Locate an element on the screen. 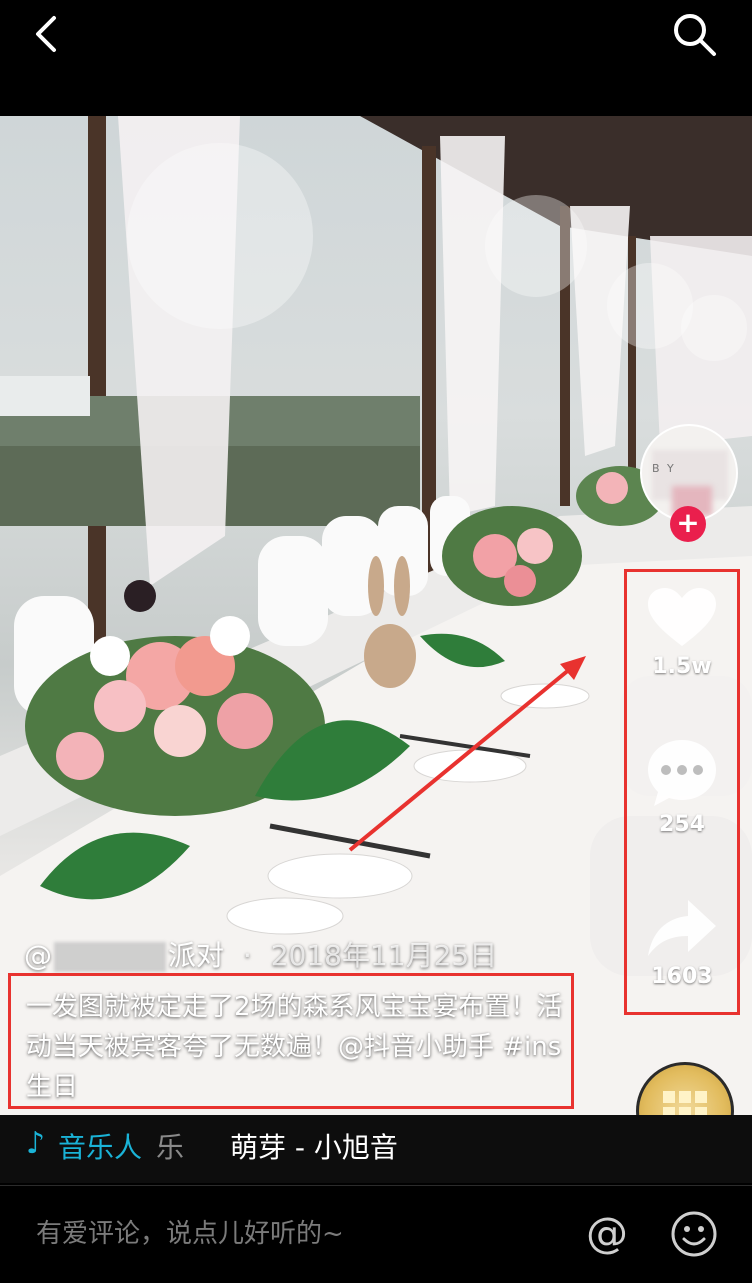 The image size is (752, 1283). smiley-icon is located at coordinates (694, 1234).